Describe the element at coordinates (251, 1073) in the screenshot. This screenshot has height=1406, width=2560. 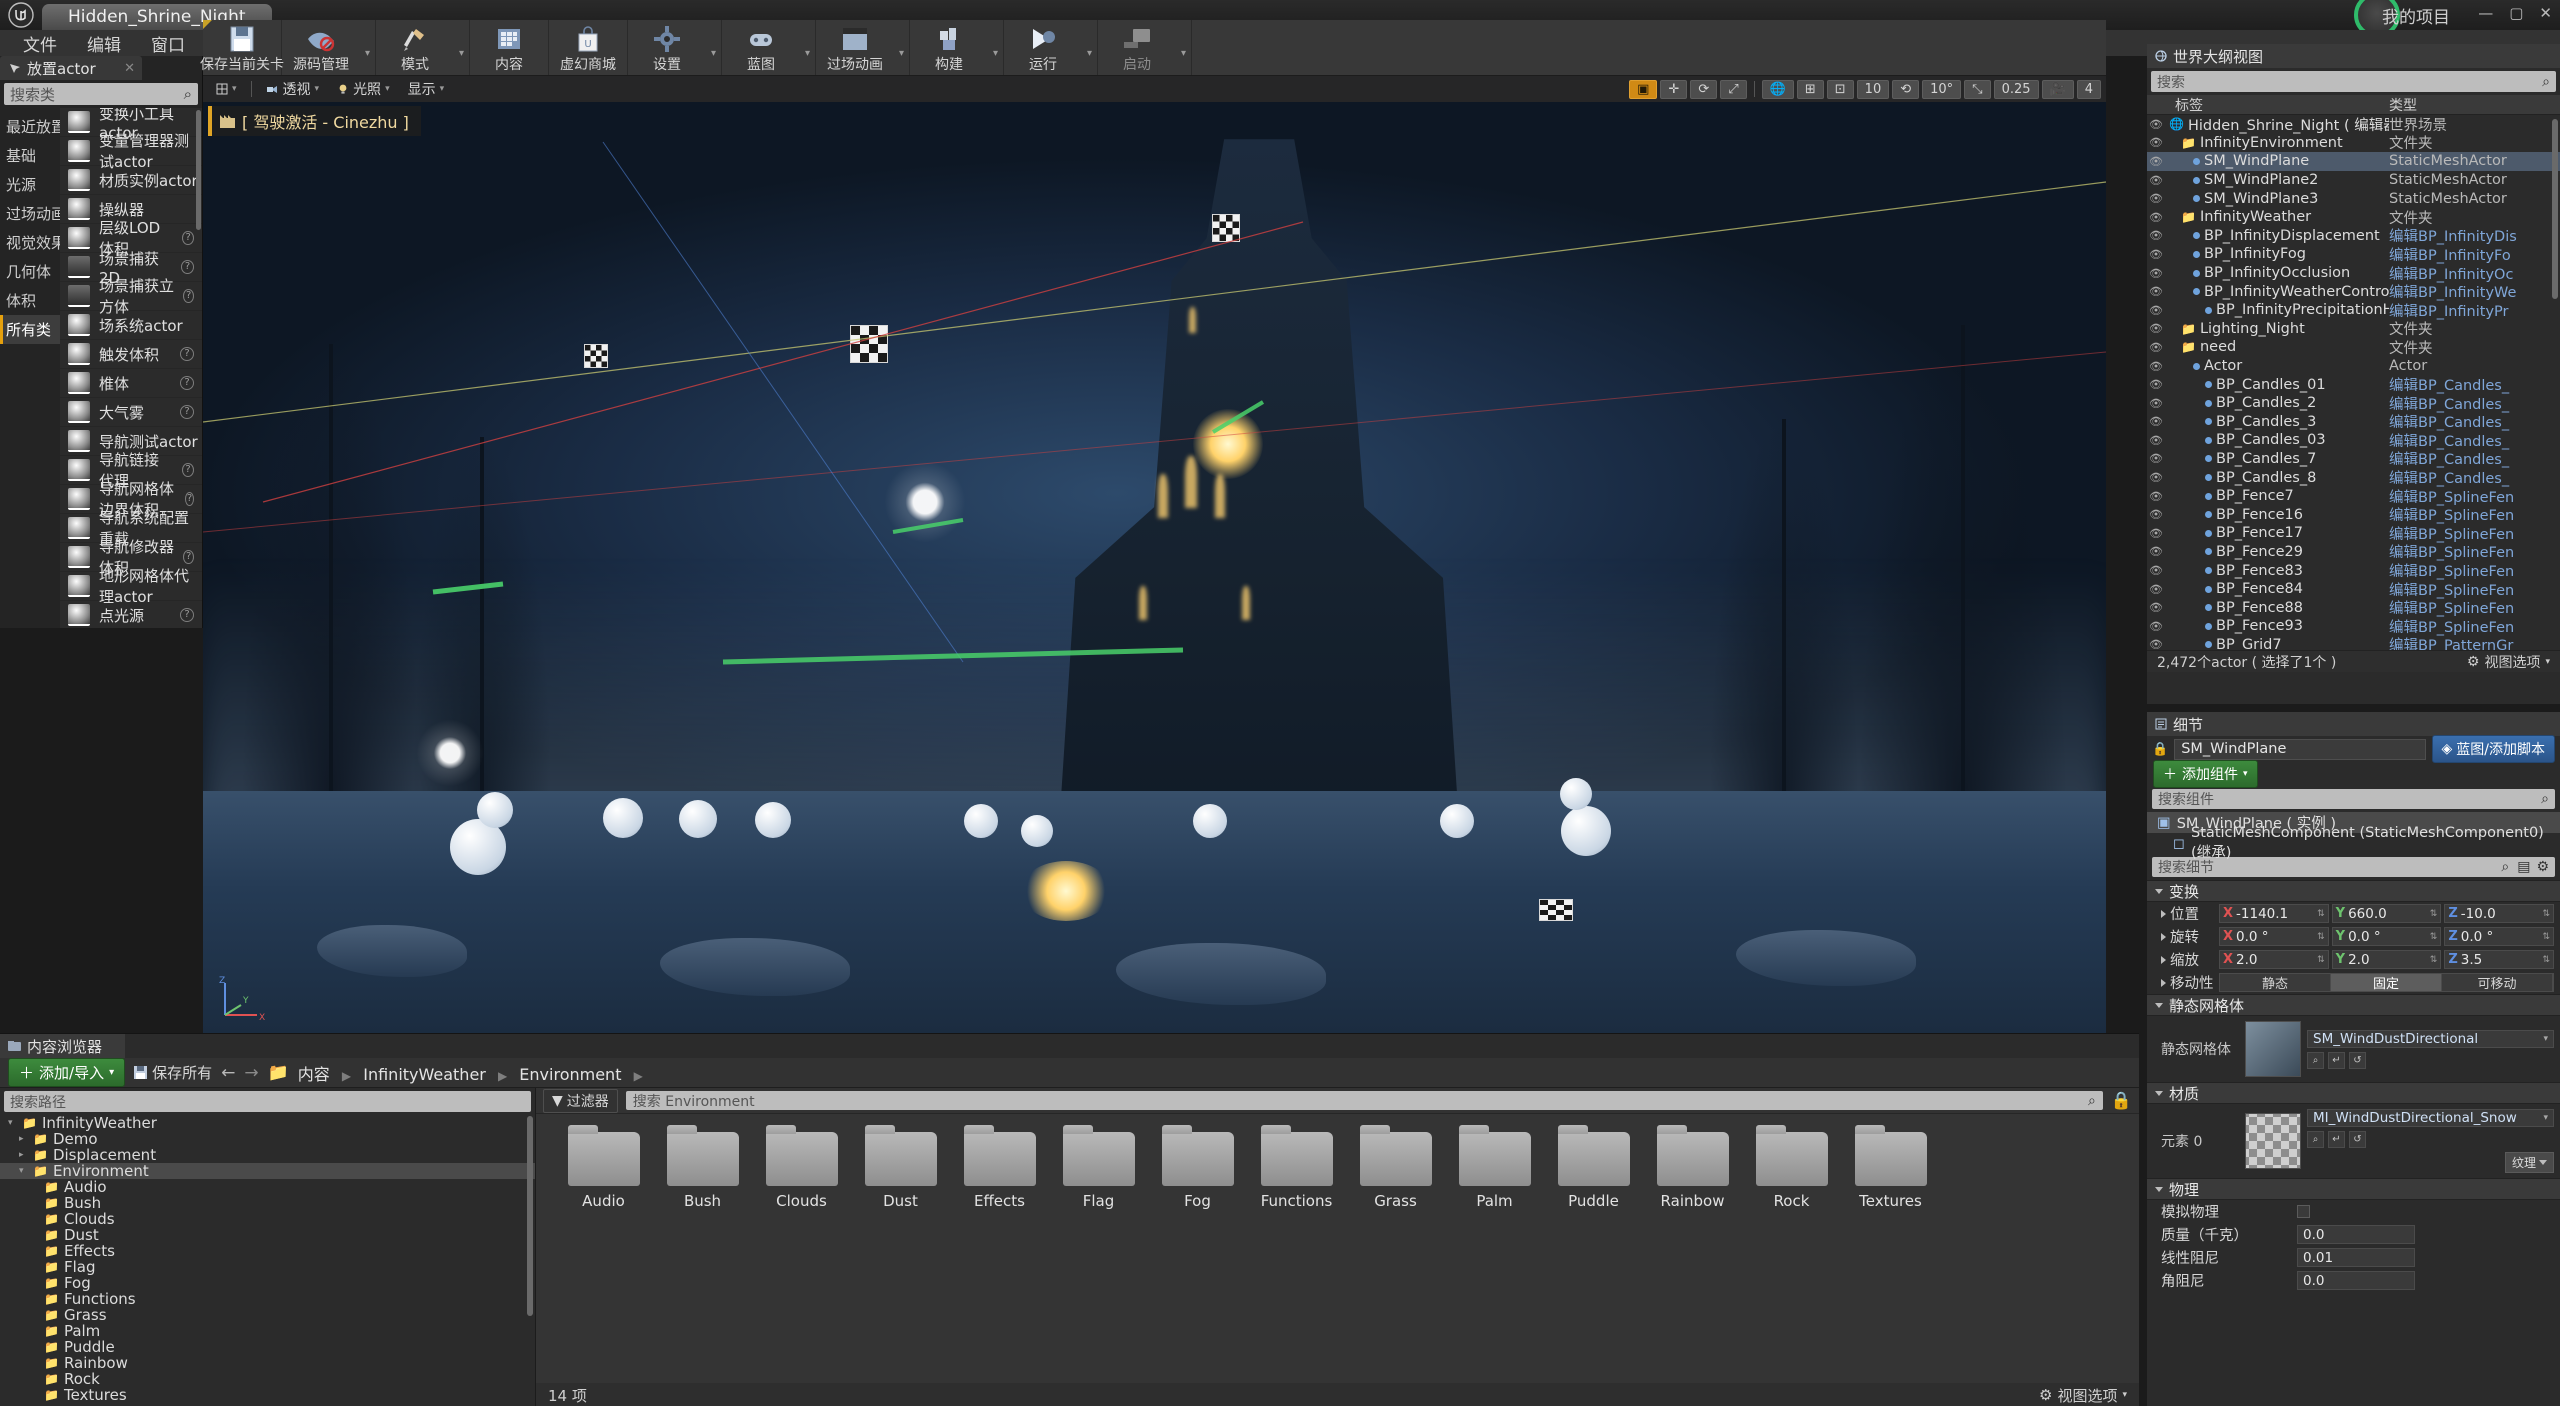
I see `arrow-right-icon: →` at that location.